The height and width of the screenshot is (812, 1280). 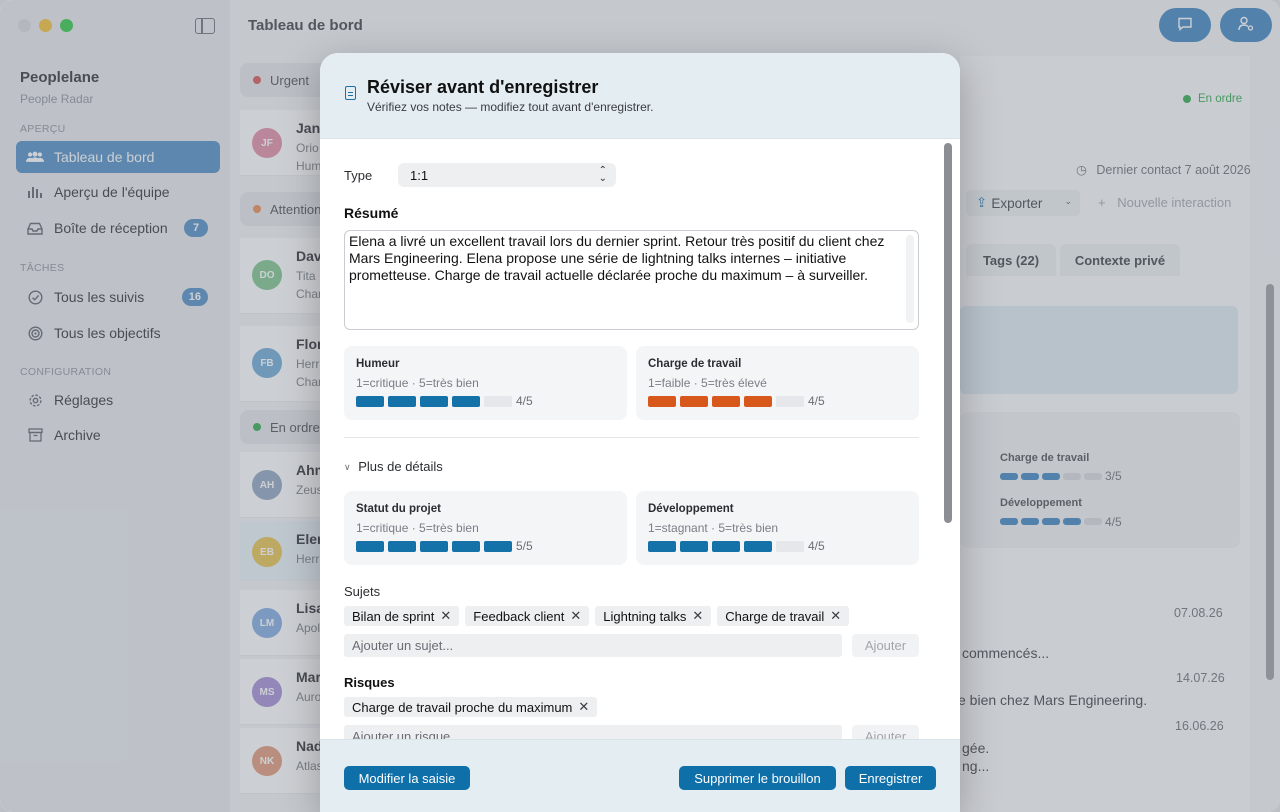 I want to click on type-label: Type, so click(x=358, y=175).